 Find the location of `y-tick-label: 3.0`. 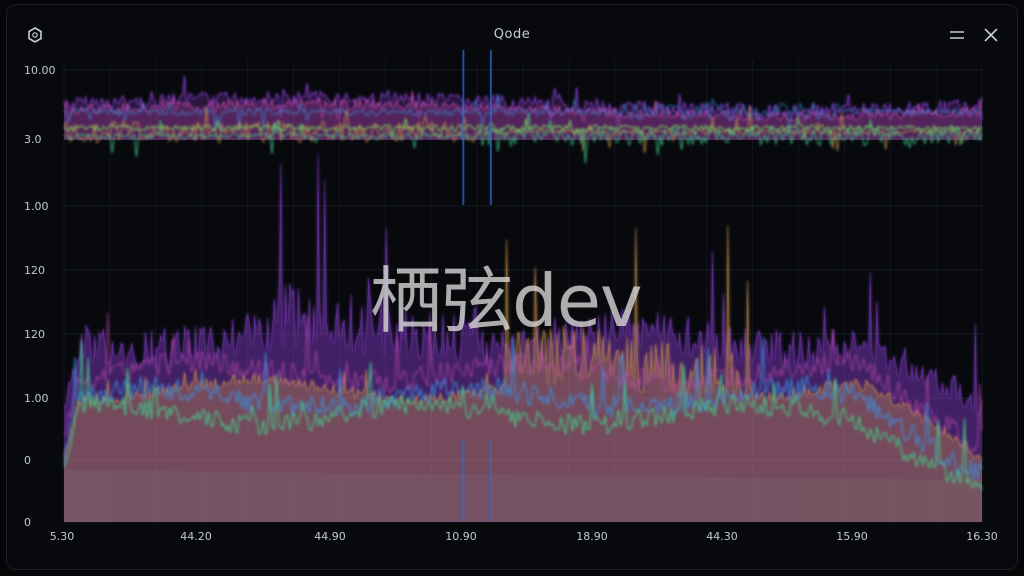

y-tick-label: 3.0 is located at coordinates (33, 139).